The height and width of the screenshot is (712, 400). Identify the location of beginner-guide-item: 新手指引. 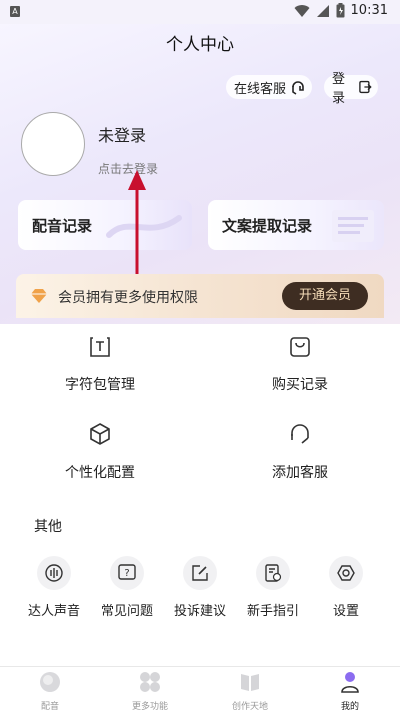
(273, 587).